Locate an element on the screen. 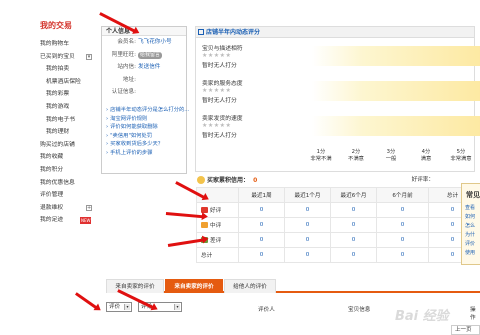  wangwang-message-button: 给我留言 is located at coordinates (150, 55).